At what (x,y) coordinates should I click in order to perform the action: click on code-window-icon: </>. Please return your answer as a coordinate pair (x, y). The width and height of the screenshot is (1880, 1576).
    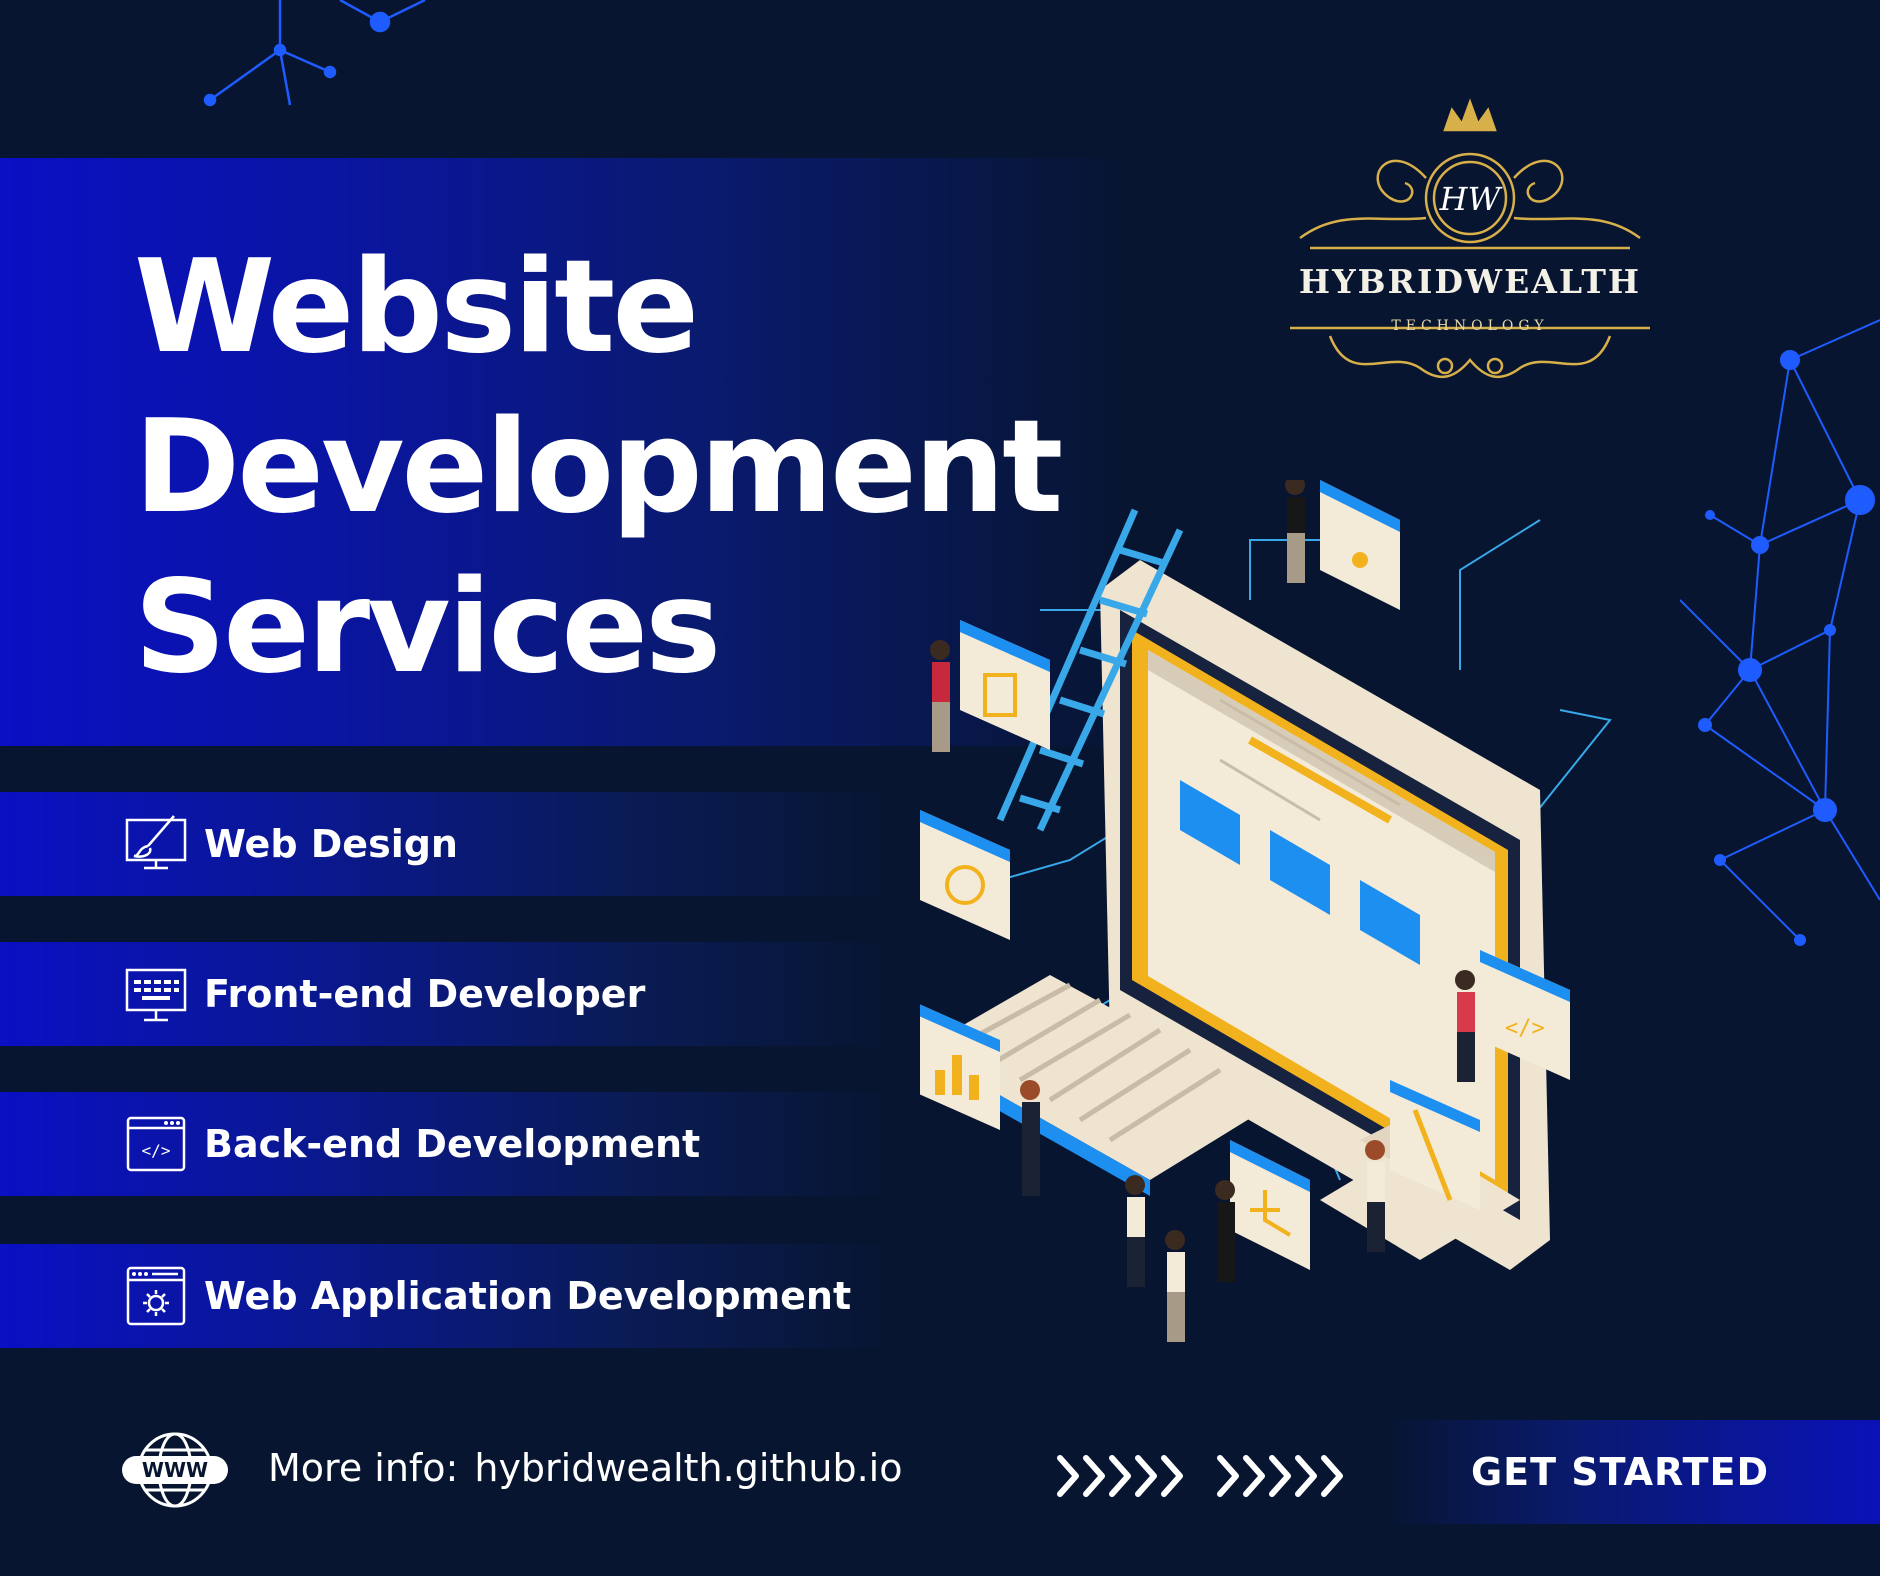
    Looking at the image, I should click on (156, 1144).